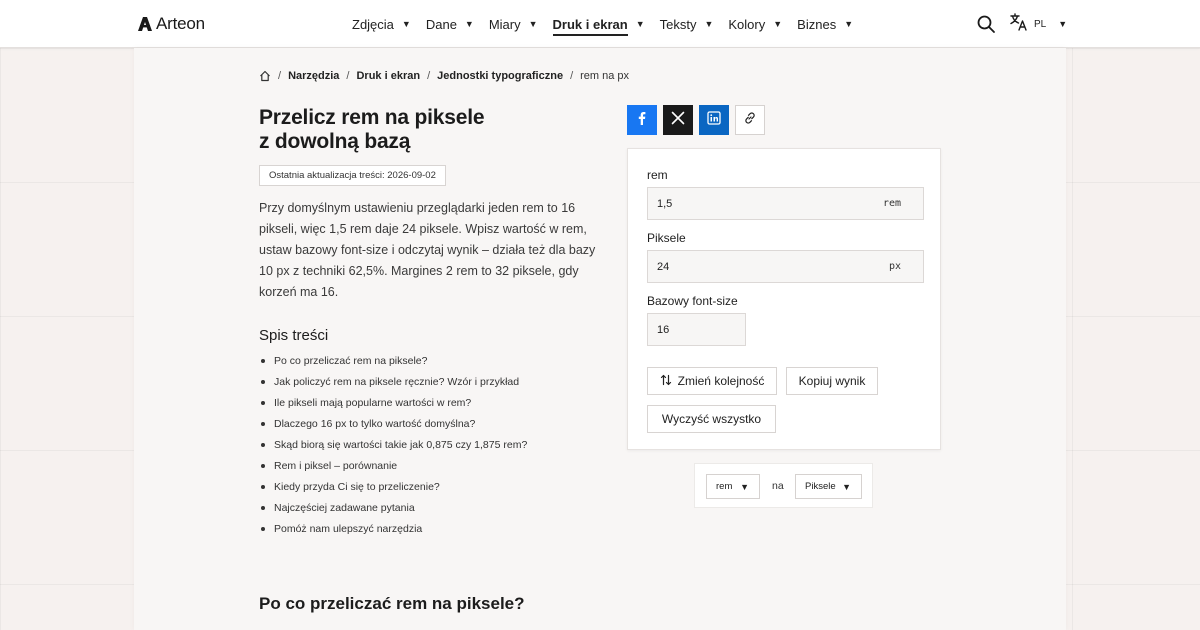 The height and width of the screenshot is (630, 1200). I want to click on breadcrumb-item-narzedzia: Narzędzia, so click(313, 76).